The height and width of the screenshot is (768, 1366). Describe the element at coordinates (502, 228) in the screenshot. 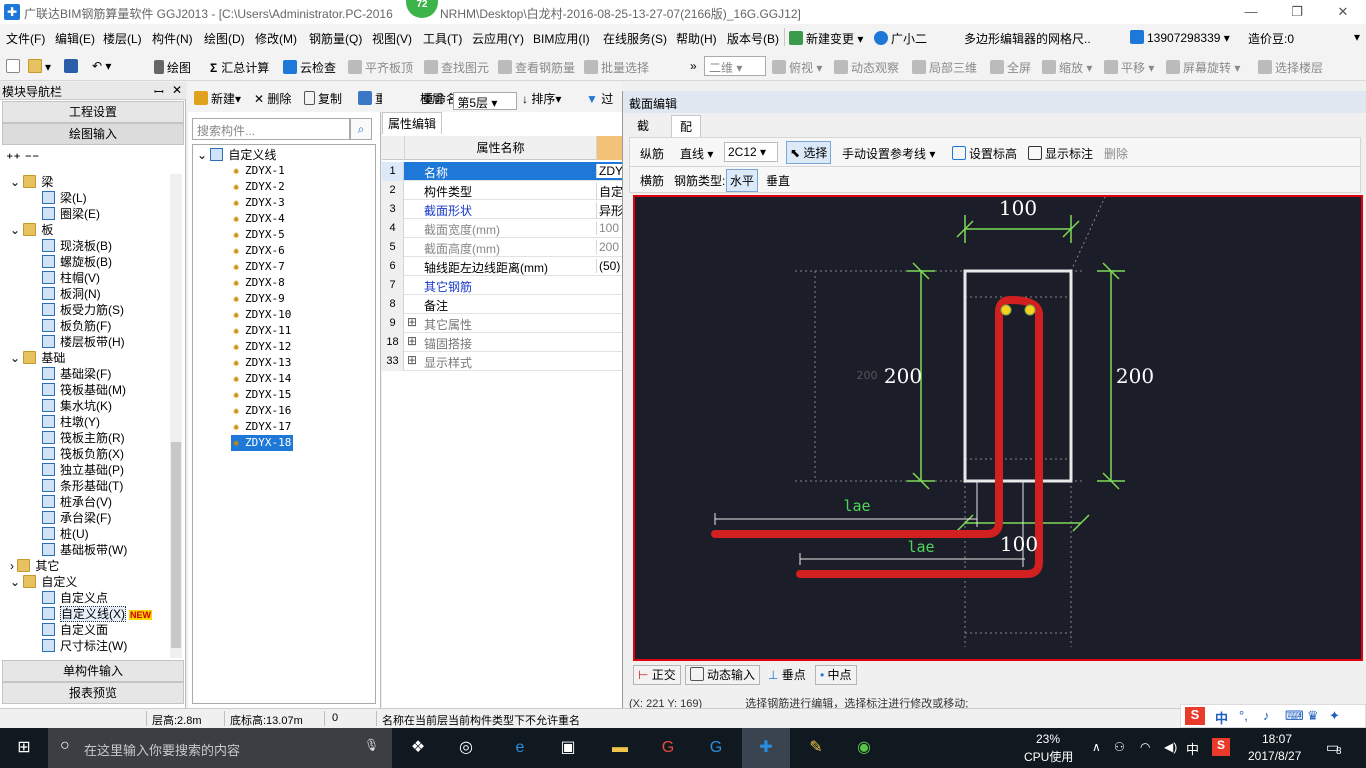

I see `property-row: 4 截面宽度(mm) 100` at that location.